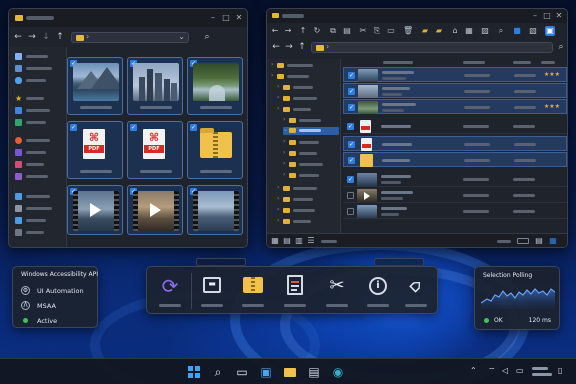  I want to click on sidebar-item-gallery, so click(39, 69).